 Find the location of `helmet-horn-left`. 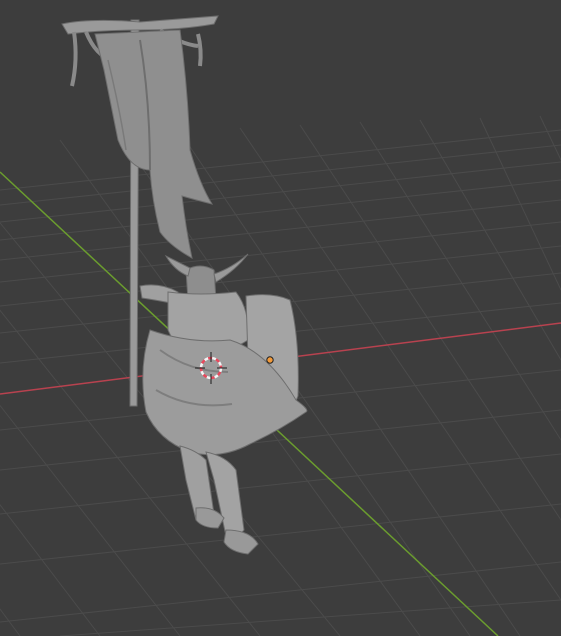

helmet-horn-left is located at coordinates (177, 265).